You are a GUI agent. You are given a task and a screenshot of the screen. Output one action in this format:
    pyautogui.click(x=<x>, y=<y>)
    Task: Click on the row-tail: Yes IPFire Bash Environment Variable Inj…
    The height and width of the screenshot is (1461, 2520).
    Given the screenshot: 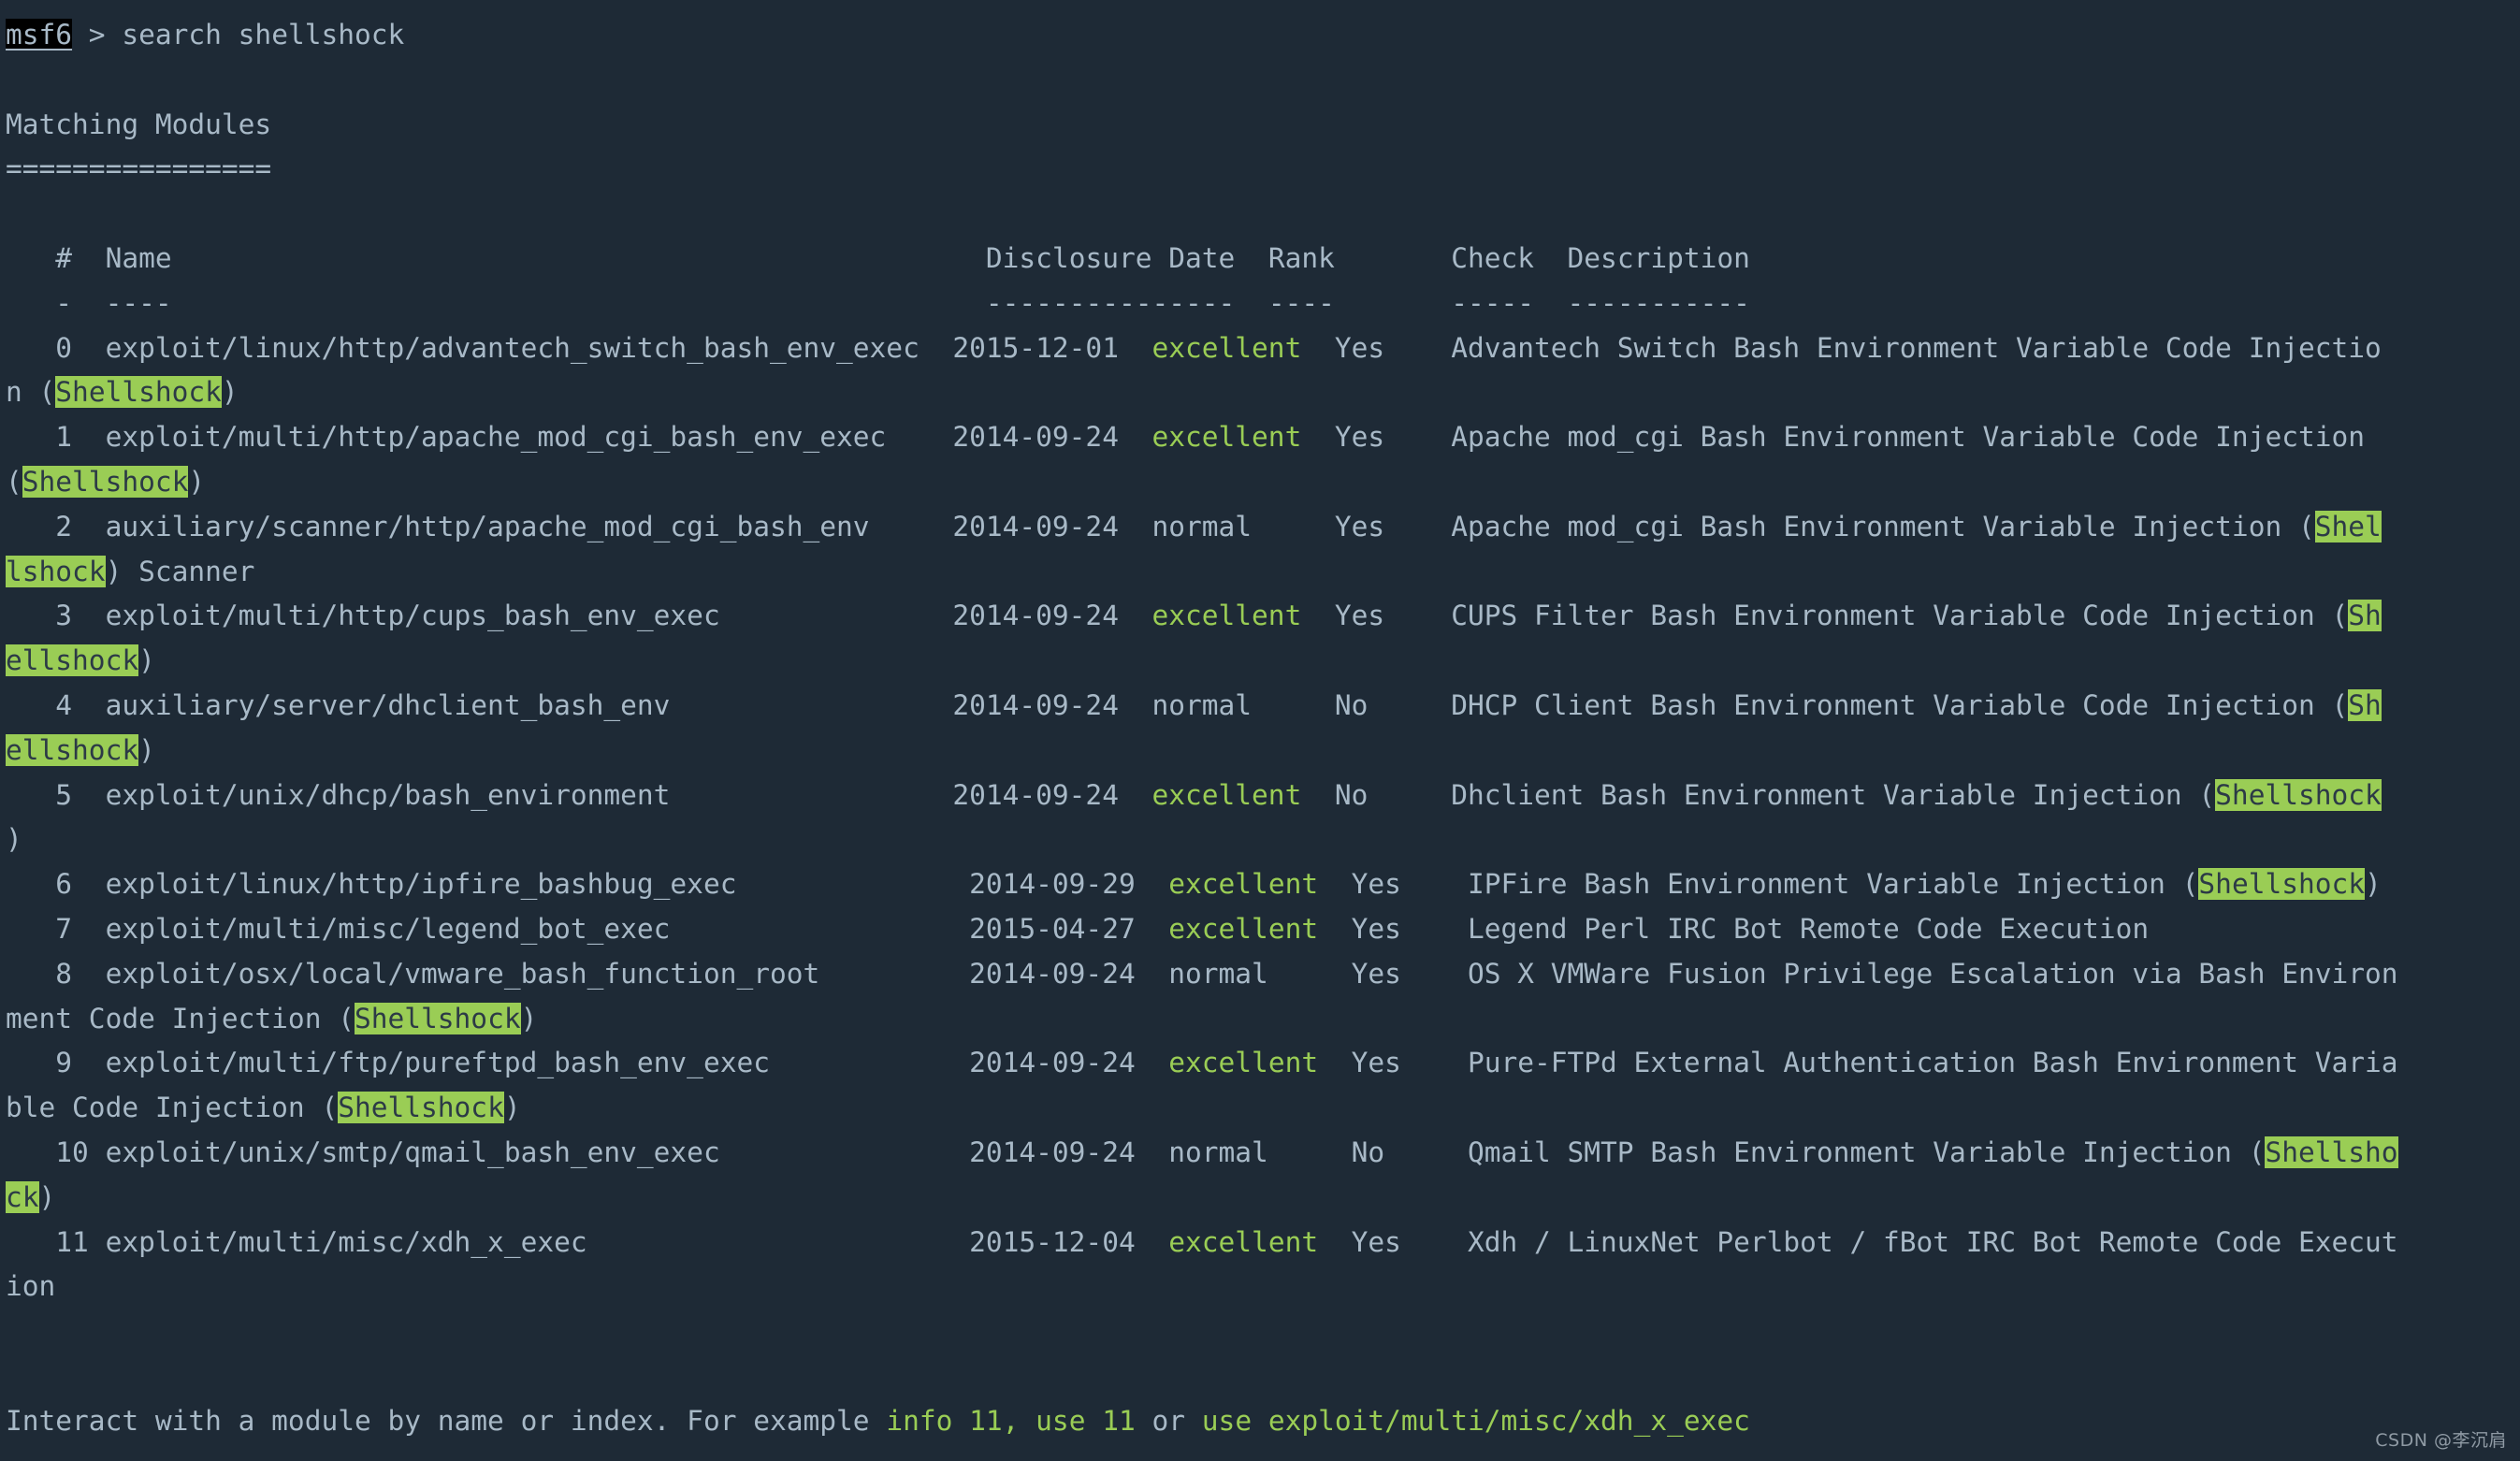 What is the action you would take?
    pyautogui.click(x=1758, y=884)
    